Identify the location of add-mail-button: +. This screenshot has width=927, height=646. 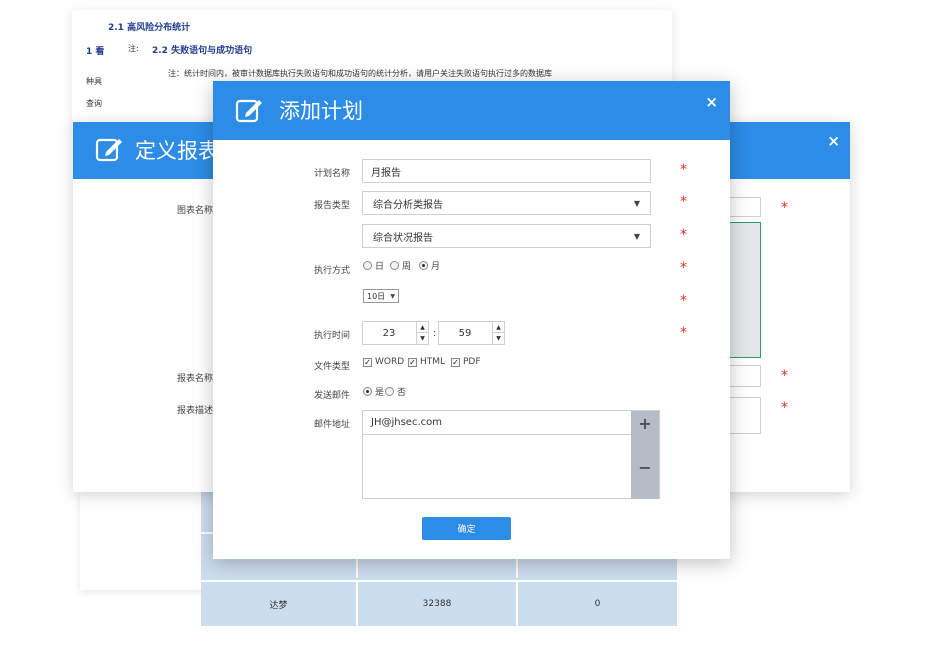
(645, 423).